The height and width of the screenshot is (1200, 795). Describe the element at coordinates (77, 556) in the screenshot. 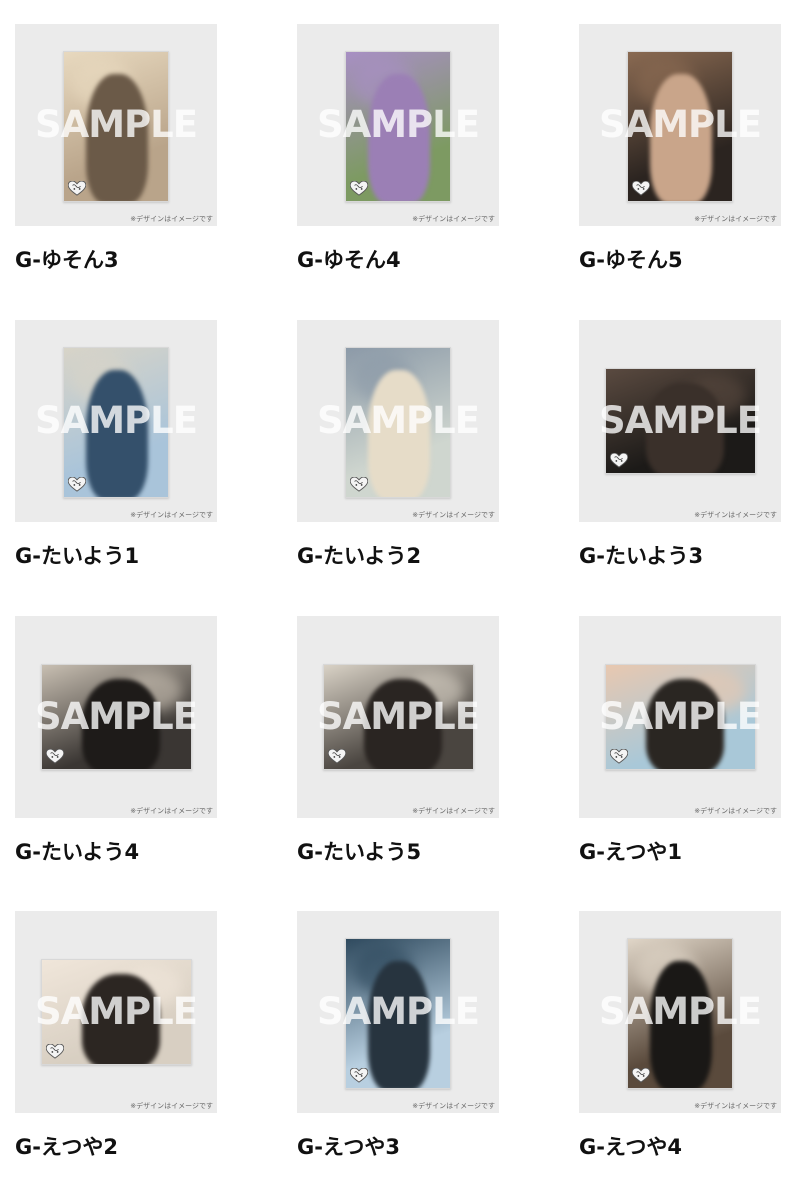

I see `product-label: G-たいよう1` at that location.